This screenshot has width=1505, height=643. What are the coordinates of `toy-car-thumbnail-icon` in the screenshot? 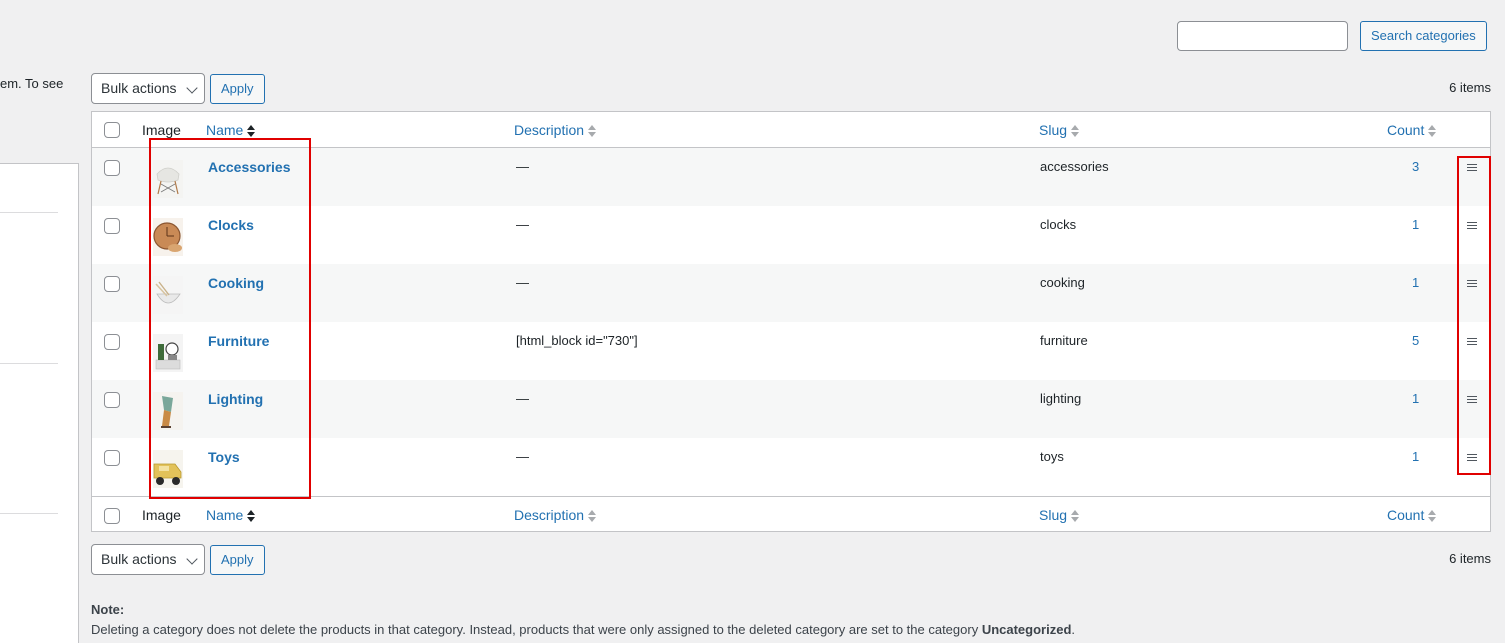 It's located at (168, 469).